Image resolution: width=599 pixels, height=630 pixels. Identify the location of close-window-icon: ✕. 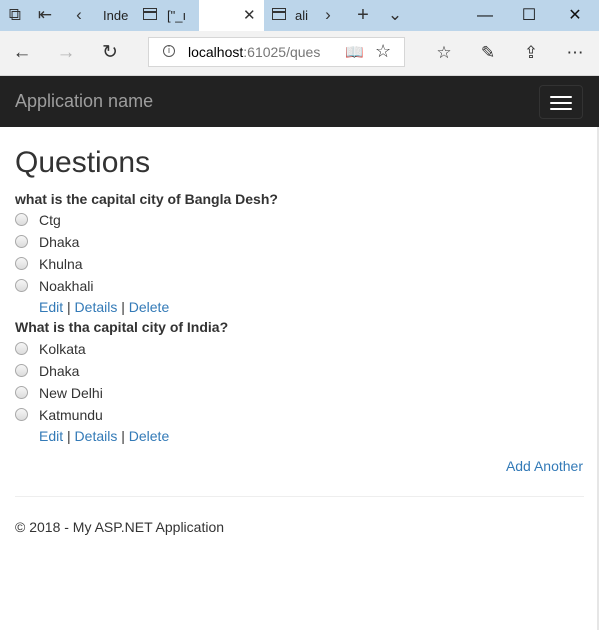
(575, 15).